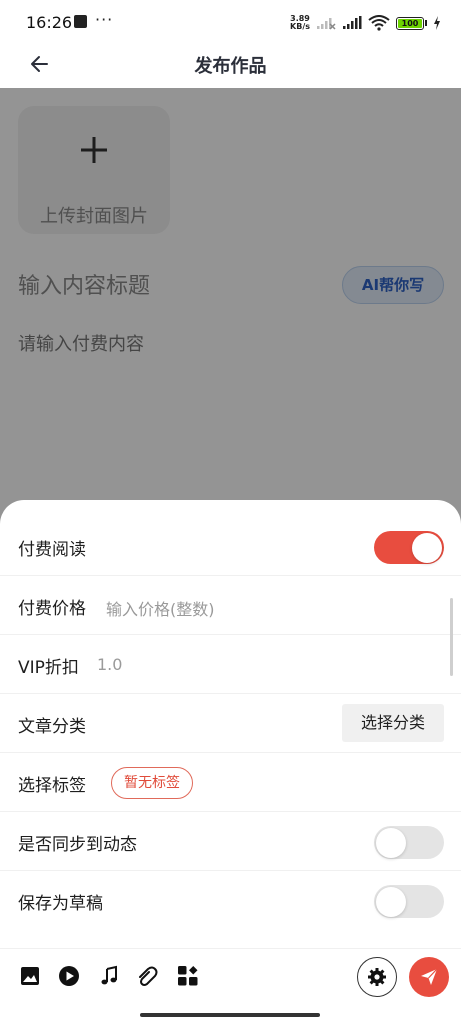 Image resolution: width=461 pixels, height=1024 pixels. What do you see at coordinates (52, 609) in the screenshot?
I see `paid-price-label: 付费价格` at bounding box center [52, 609].